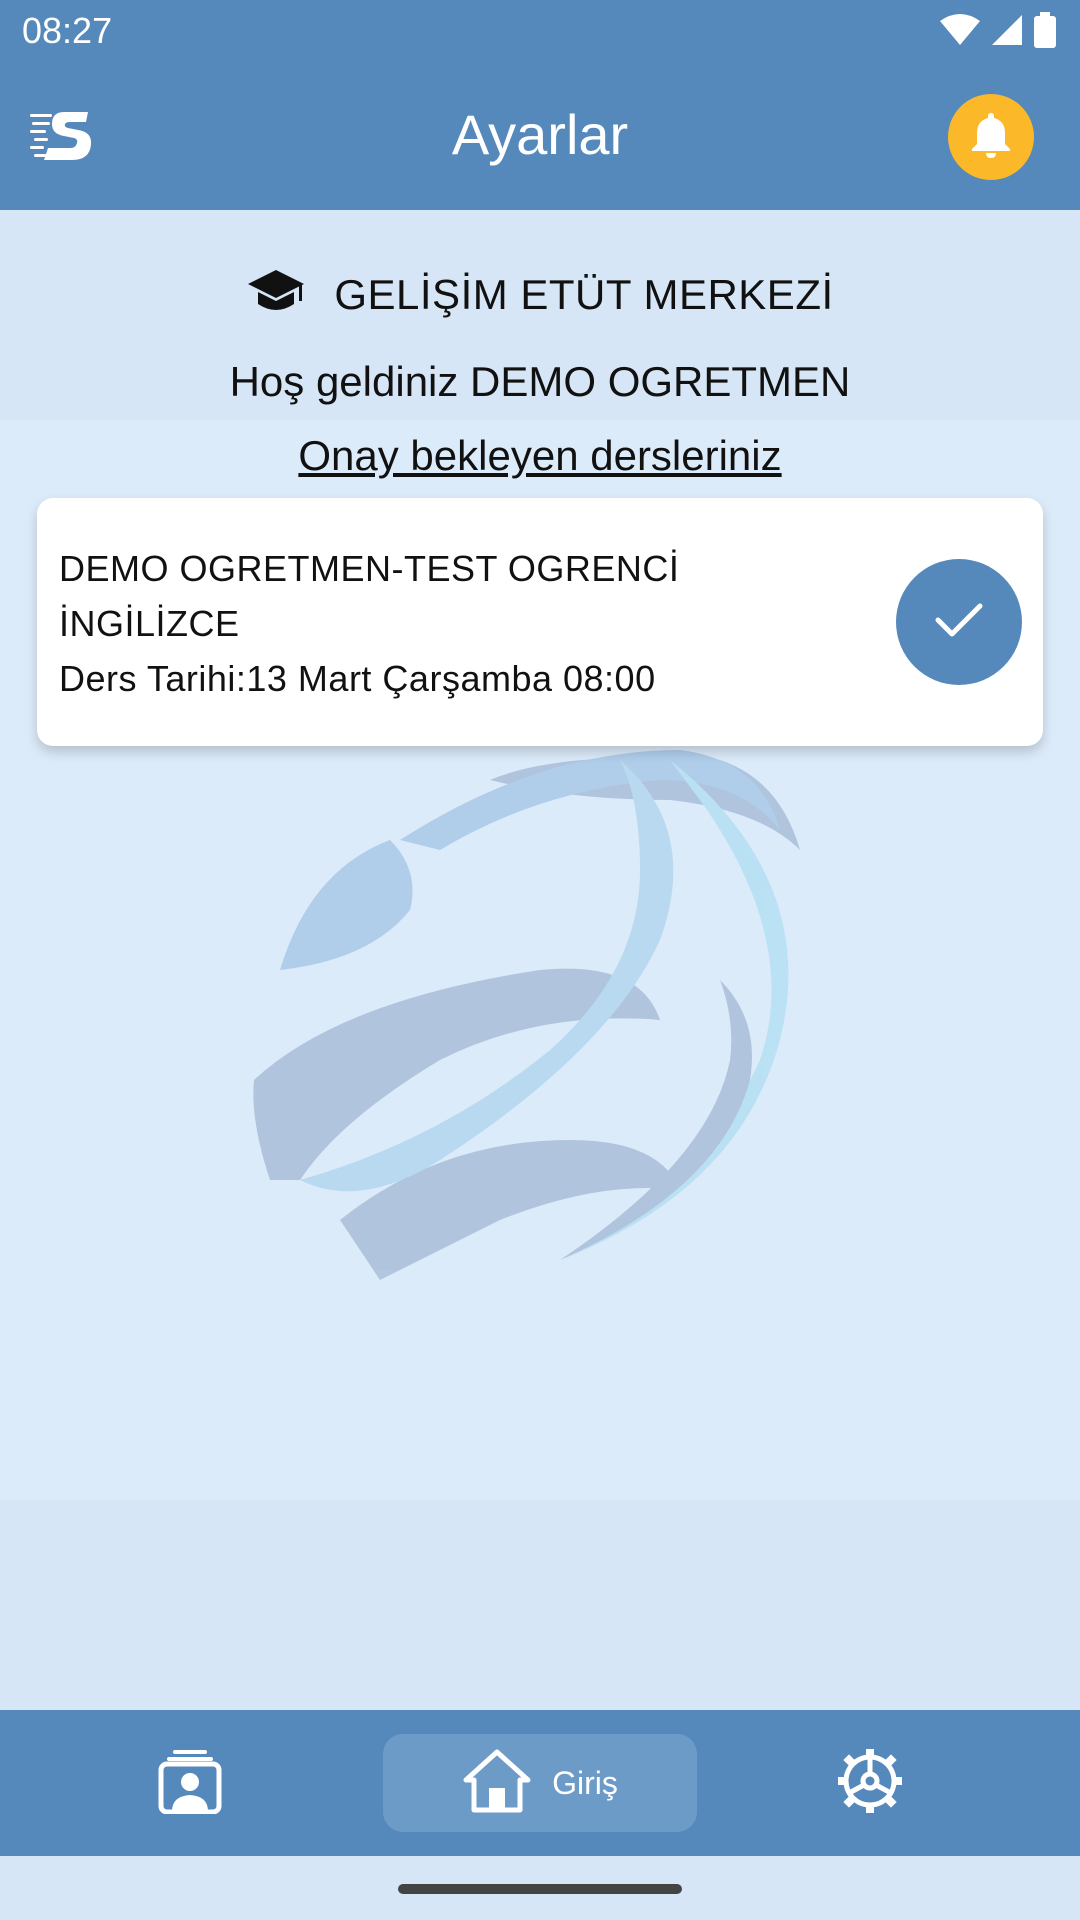 The width and height of the screenshot is (1080, 1920). Describe the element at coordinates (585, 1782) in the screenshot. I see `nav-home-label: Giriş` at that location.